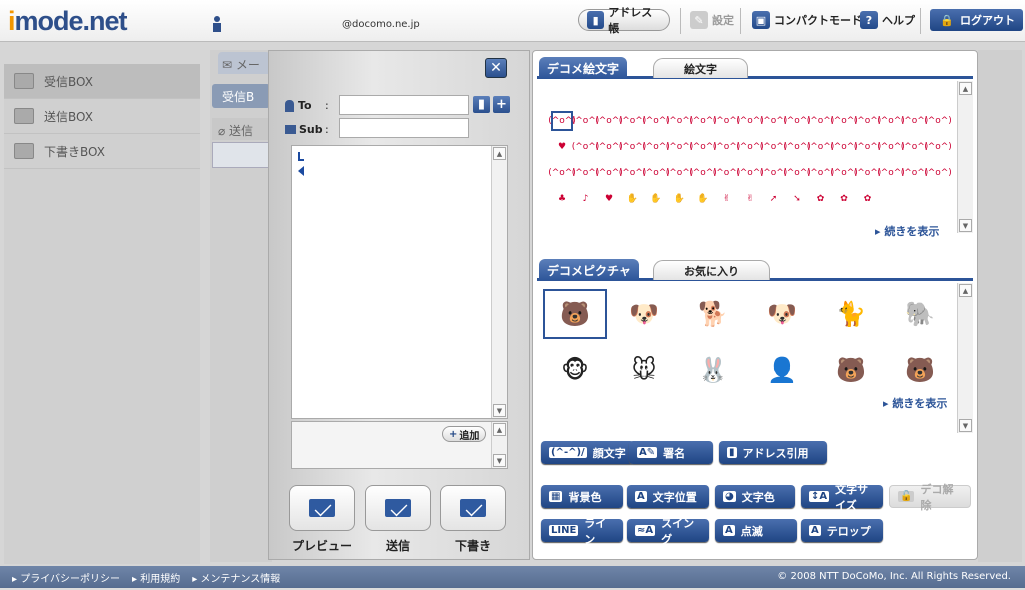  Describe the element at coordinates (842, 530) in the screenshot. I see `telop-button: A テロップ` at that location.